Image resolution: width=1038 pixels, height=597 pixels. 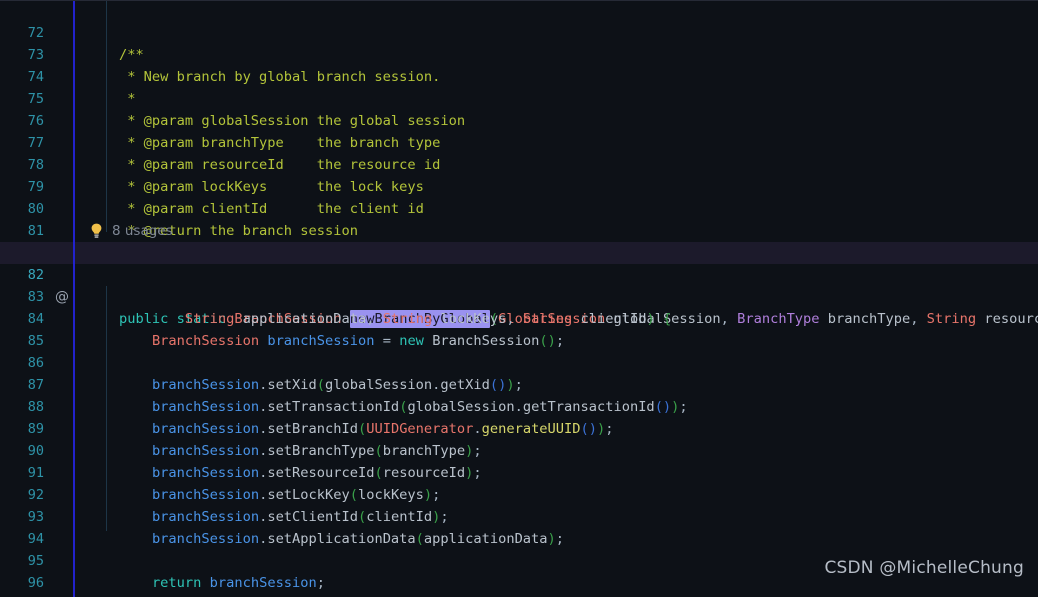 What do you see at coordinates (519, 141) in the screenshot?
I see `code-line: 77 * @param resourceId the resource id` at bounding box center [519, 141].